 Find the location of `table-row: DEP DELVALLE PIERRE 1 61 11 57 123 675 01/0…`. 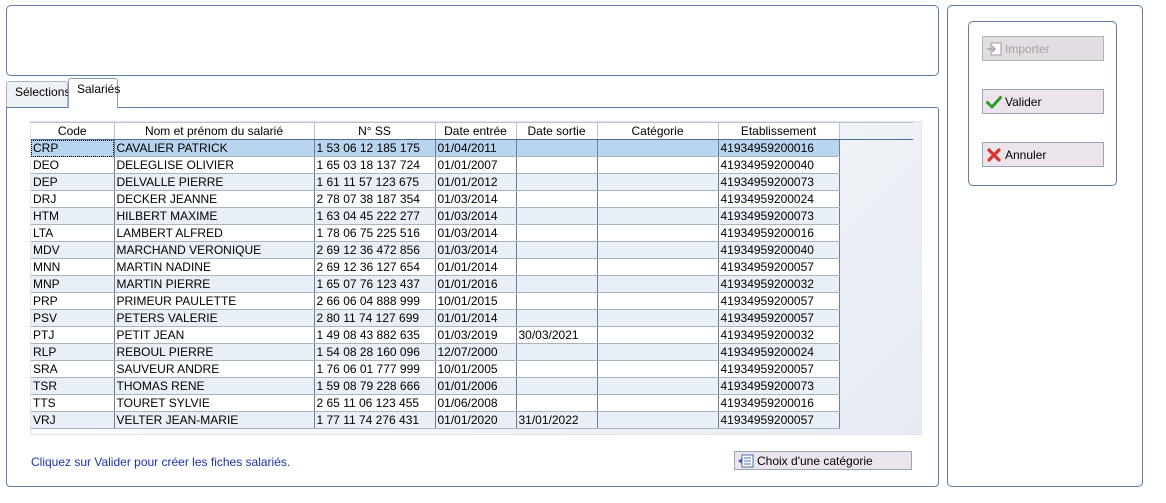

table-row: DEP DELVALLE PIERRE 1 61 11 57 123 675 01/0… is located at coordinates (472, 182).